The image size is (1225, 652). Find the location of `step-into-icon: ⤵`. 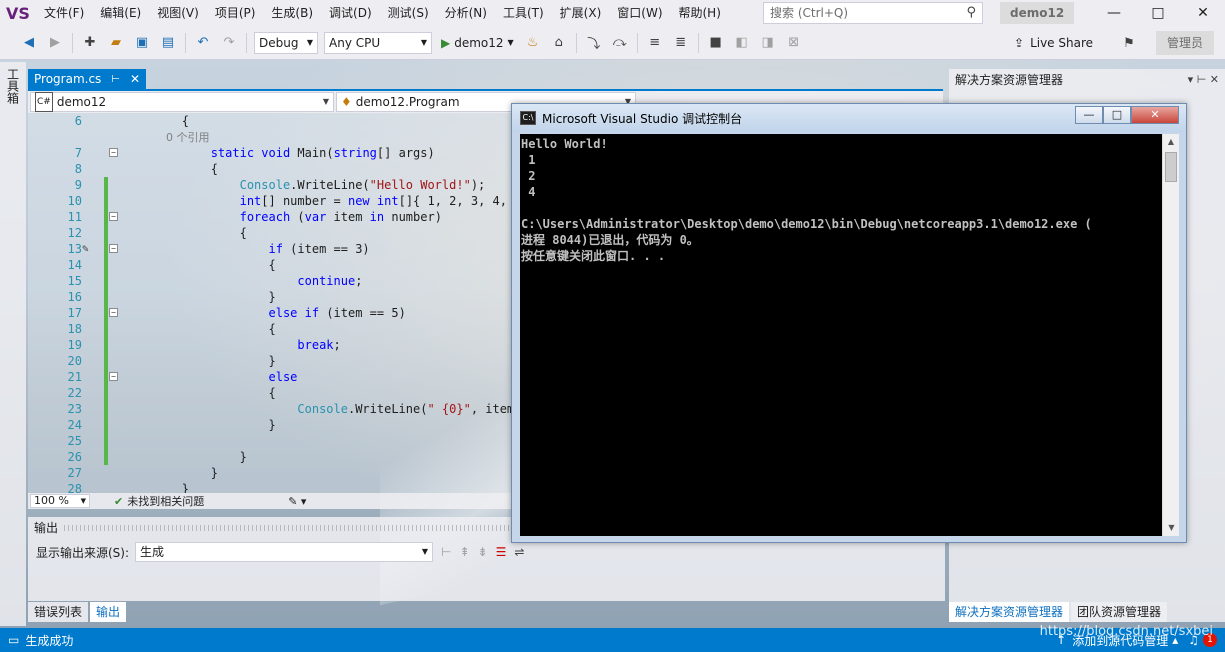

step-into-icon: ⤵ is located at coordinates (594, 43).